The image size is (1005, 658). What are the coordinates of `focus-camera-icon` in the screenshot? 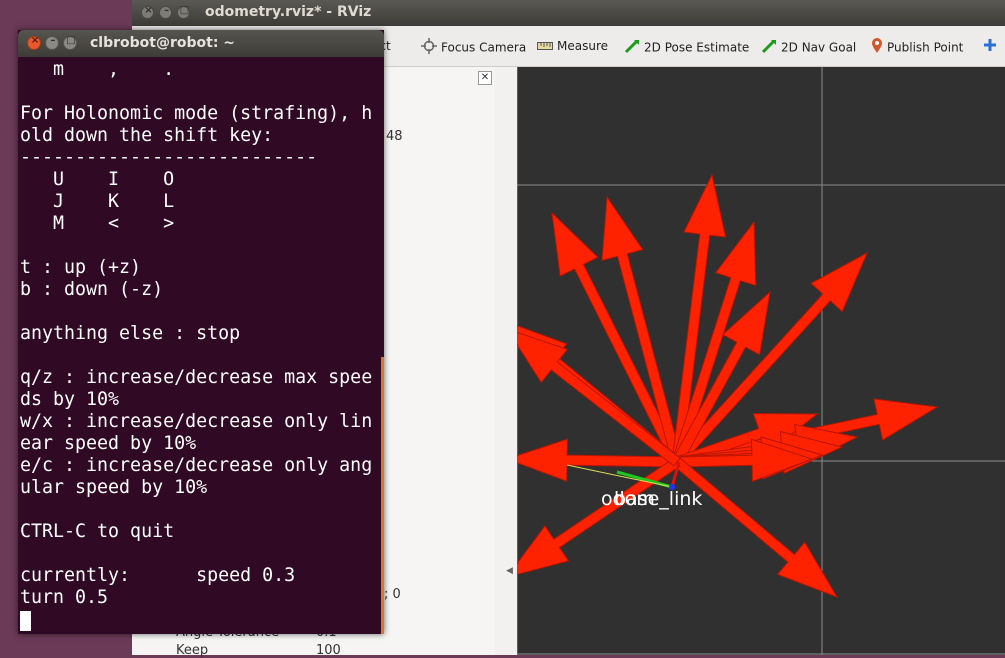 It's located at (429, 48).